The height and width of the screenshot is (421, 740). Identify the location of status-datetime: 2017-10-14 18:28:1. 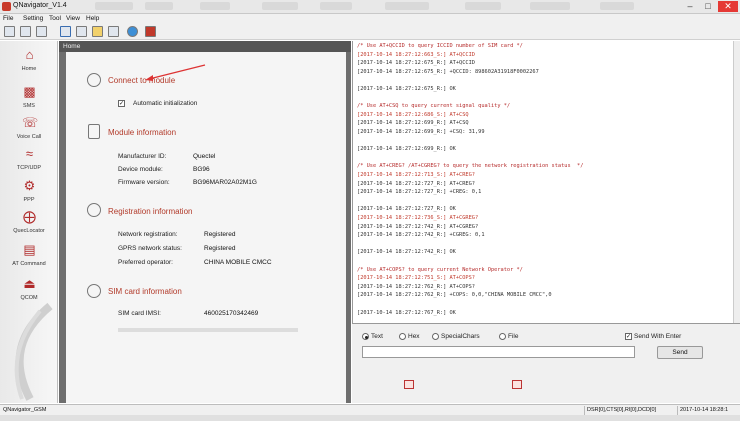
(702, 410).